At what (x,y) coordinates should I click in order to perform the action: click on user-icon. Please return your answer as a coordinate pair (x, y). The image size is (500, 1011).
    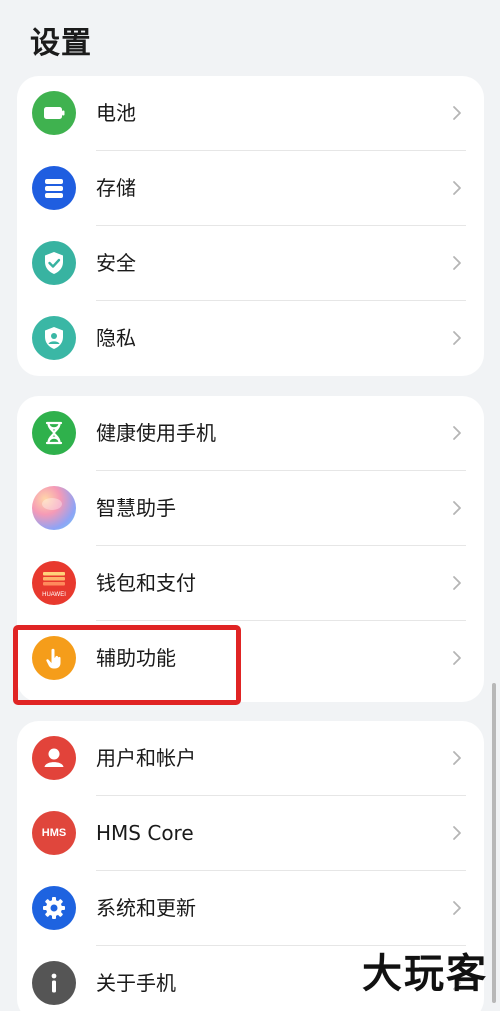
    Looking at the image, I should click on (54, 758).